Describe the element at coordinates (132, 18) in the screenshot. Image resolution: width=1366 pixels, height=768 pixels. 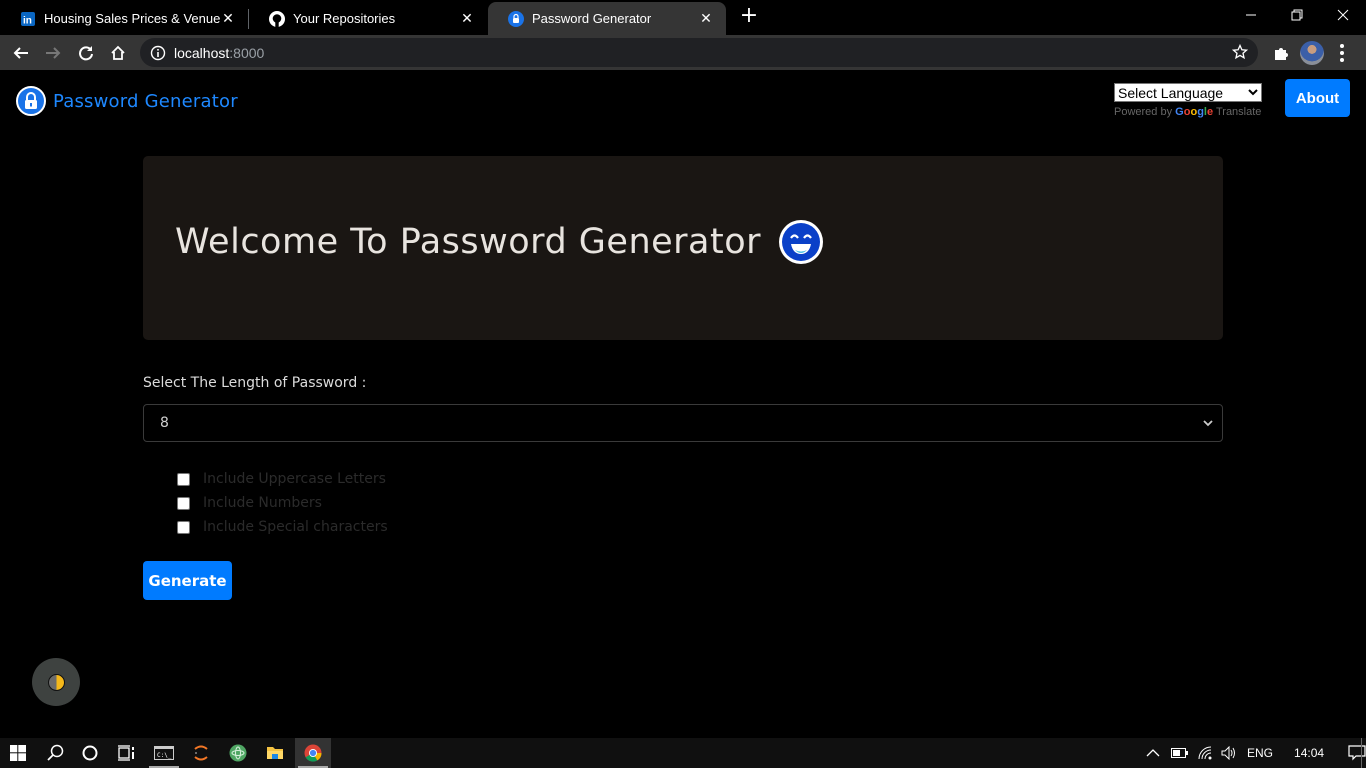
I see `tab-title: Housing Sales Prices & Venues D` at that location.